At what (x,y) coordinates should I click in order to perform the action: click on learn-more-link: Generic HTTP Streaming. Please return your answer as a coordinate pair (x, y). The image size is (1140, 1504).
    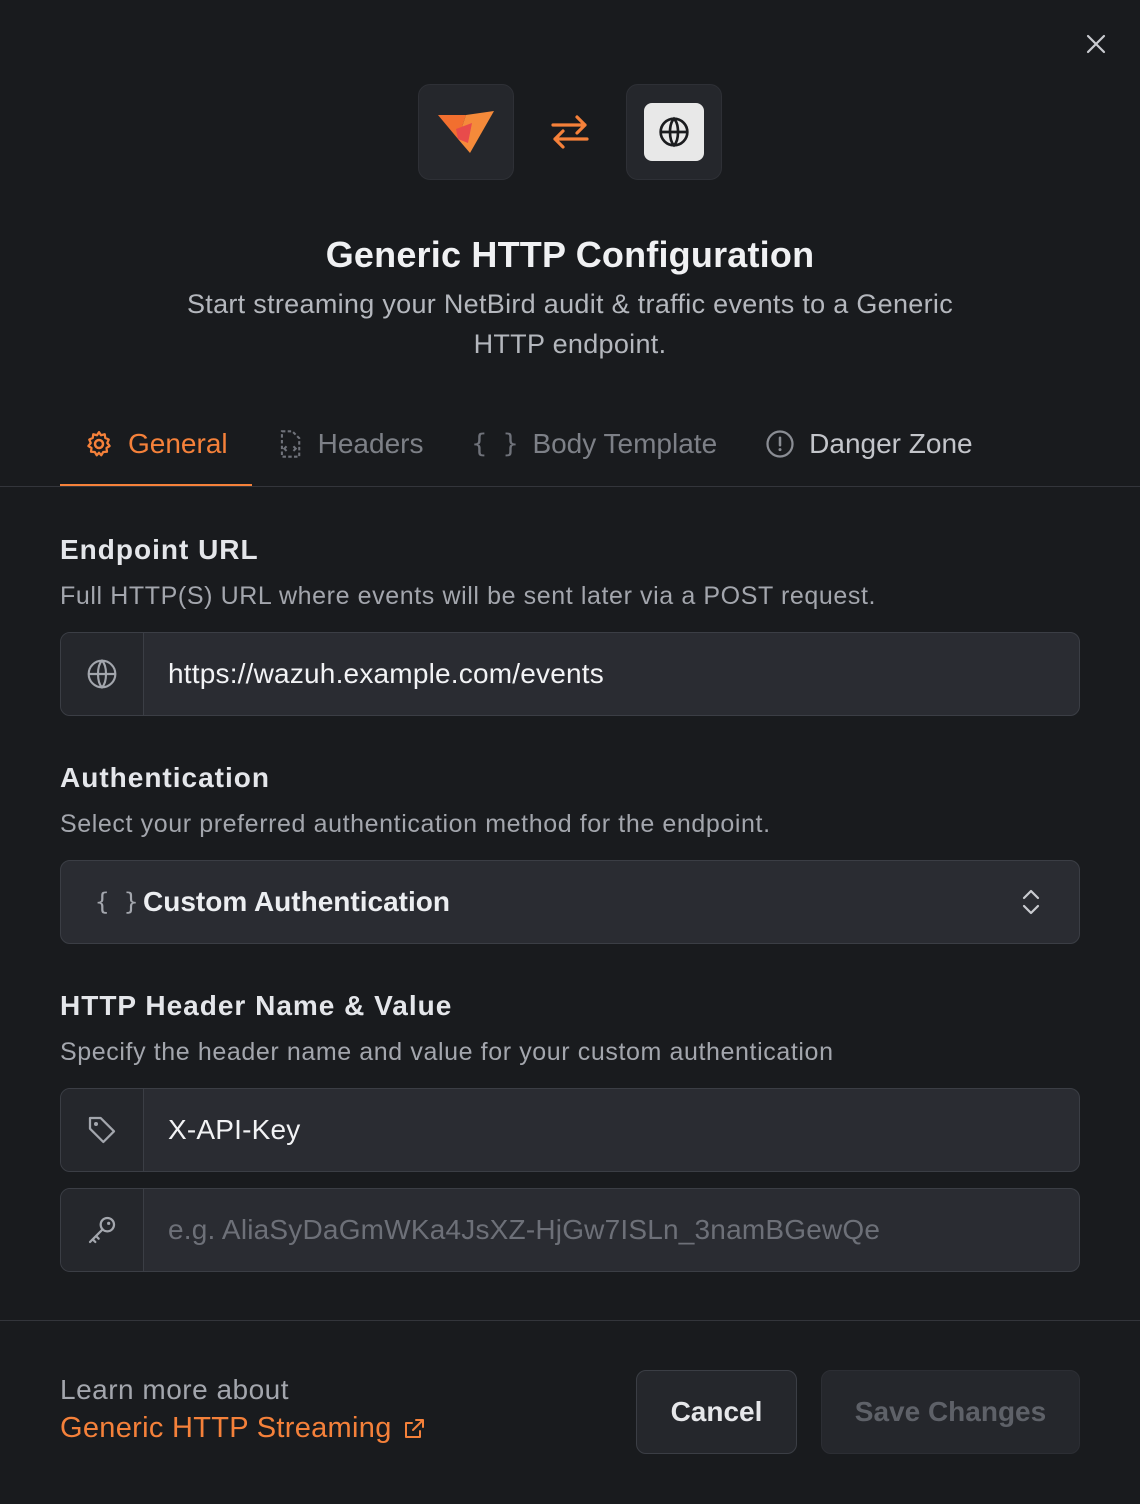
    Looking at the image, I should click on (243, 1428).